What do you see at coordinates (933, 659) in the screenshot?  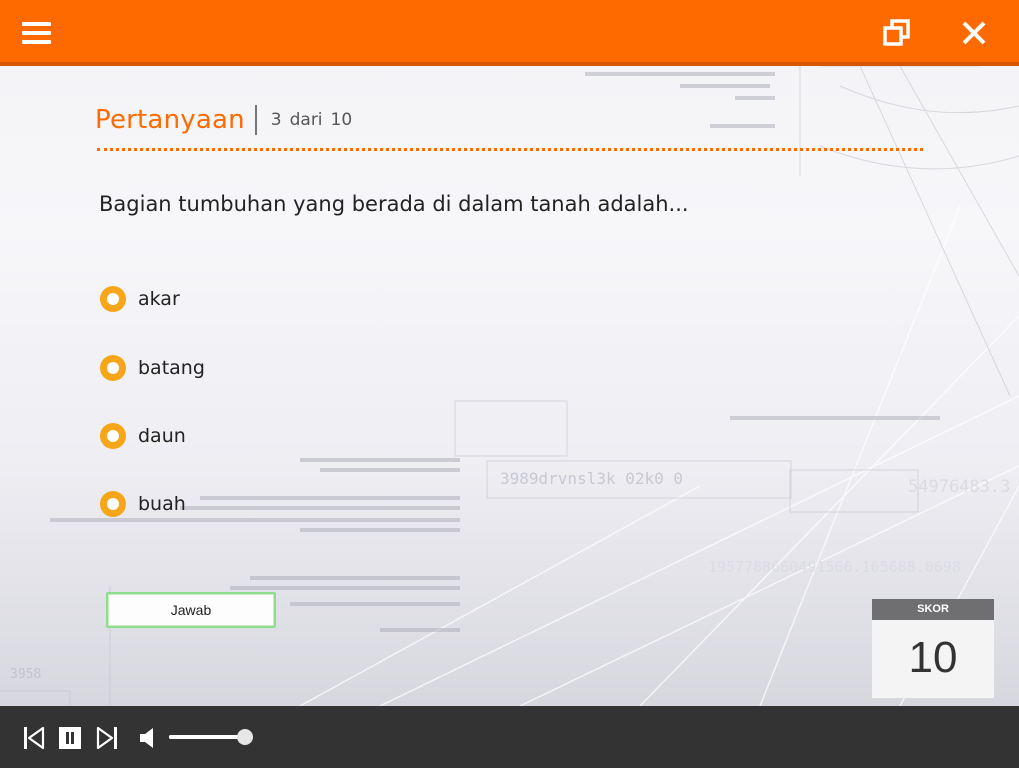 I see `score-value: 10` at bounding box center [933, 659].